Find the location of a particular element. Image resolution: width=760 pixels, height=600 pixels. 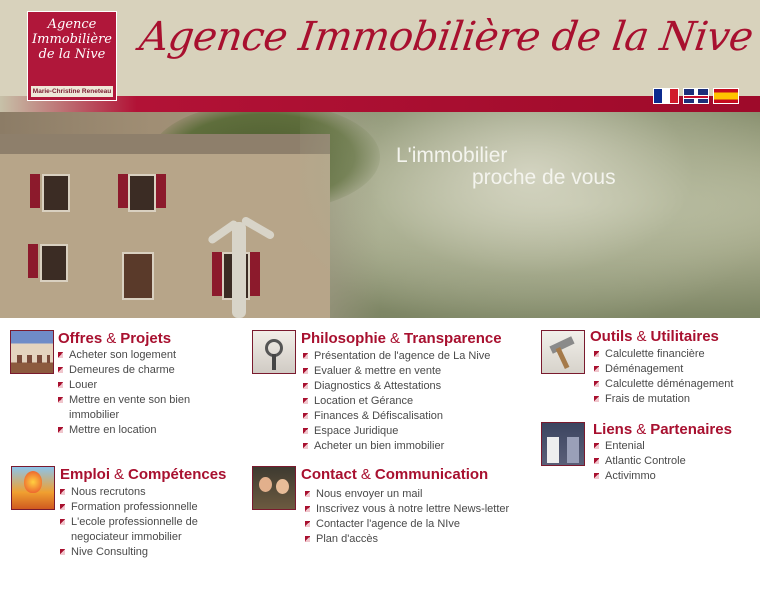

menu-item: Entenial is located at coordinates (640, 446).